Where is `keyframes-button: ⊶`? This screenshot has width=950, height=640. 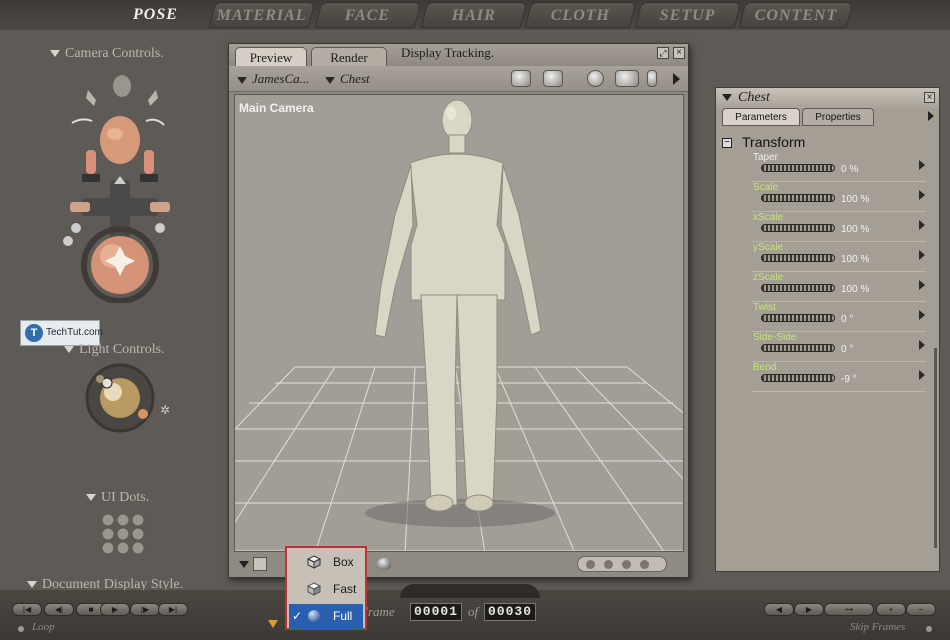
keyframes-button: ⊶ is located at coordinates (849, 609).